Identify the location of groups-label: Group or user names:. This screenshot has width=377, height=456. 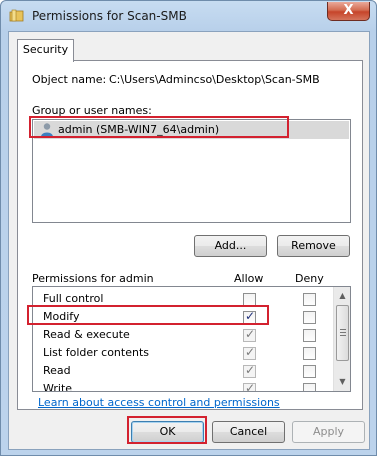
(92, 110).